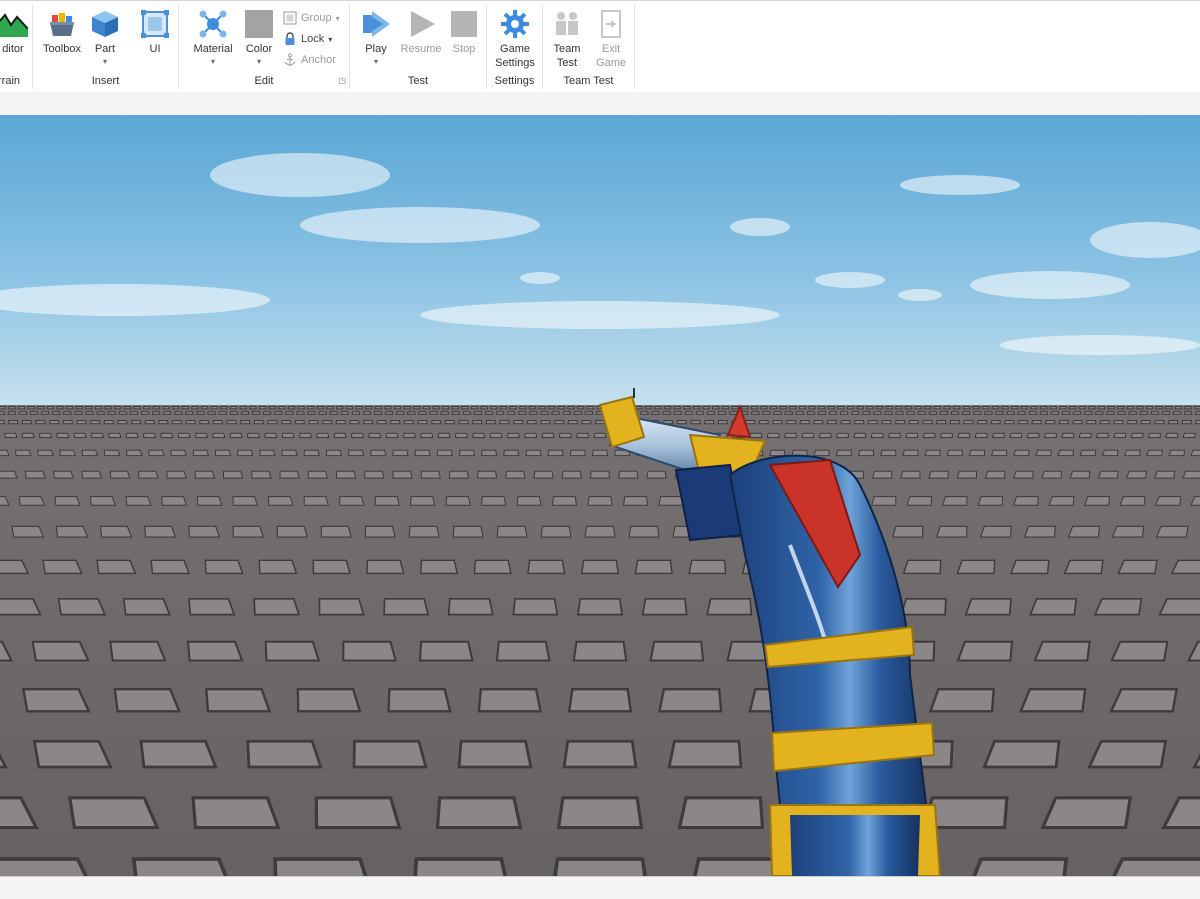  Describe the element at coordinates (213, 62) in the screenshot. I see `material-dropdown-caret: ▾` at that location.